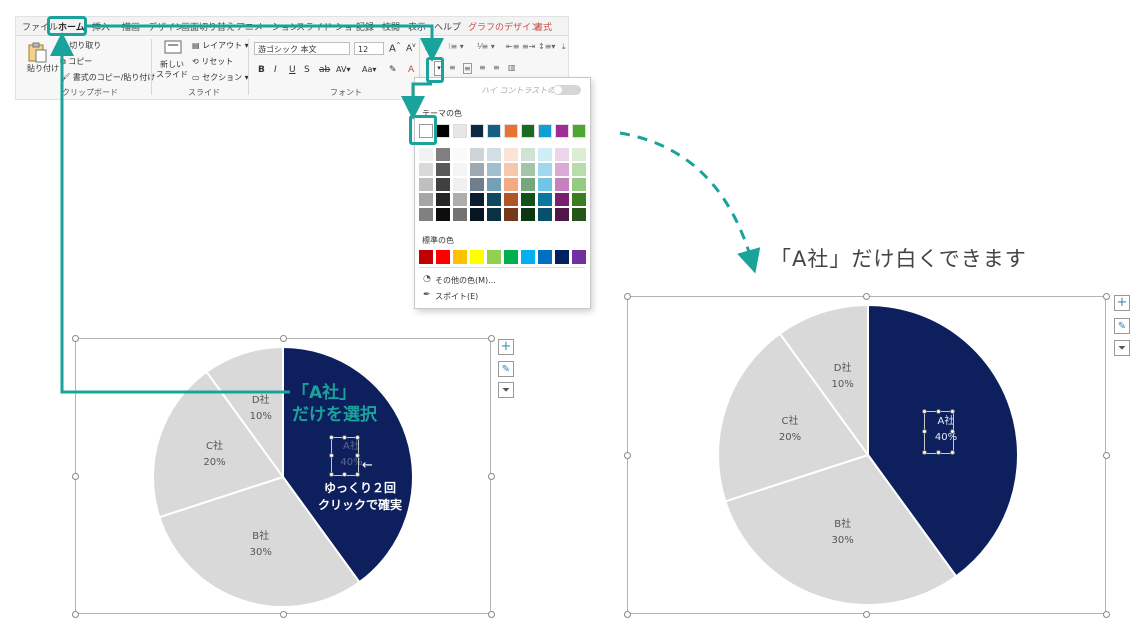 The width and height of the screenshot is (1140, 641). Describe the element at coordinates (690, 202) in the screenshot. I see `dashed-arrow-to-result` at that location.